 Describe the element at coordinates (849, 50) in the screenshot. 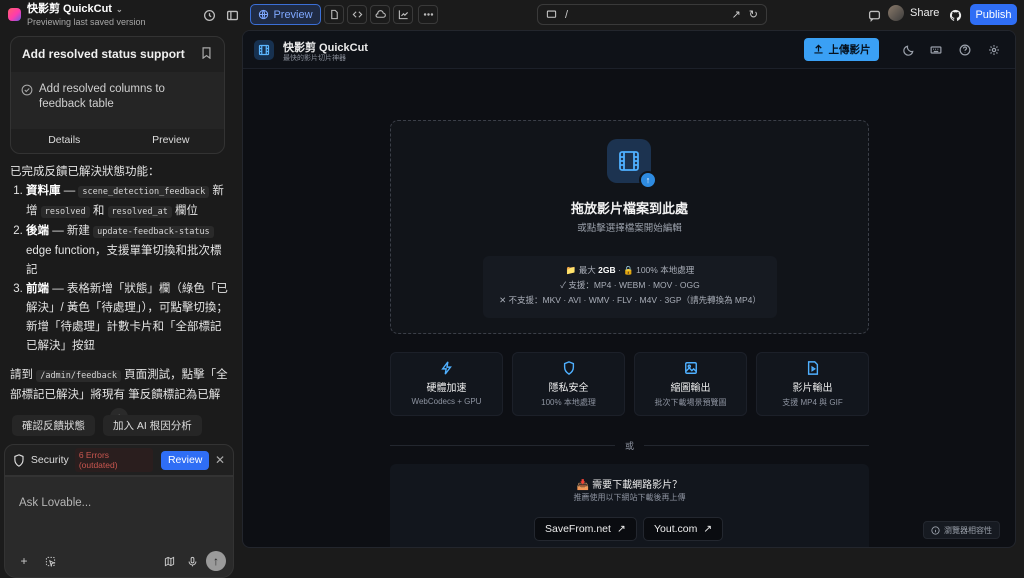

I see `upload-label: 上傳影片` at that location.